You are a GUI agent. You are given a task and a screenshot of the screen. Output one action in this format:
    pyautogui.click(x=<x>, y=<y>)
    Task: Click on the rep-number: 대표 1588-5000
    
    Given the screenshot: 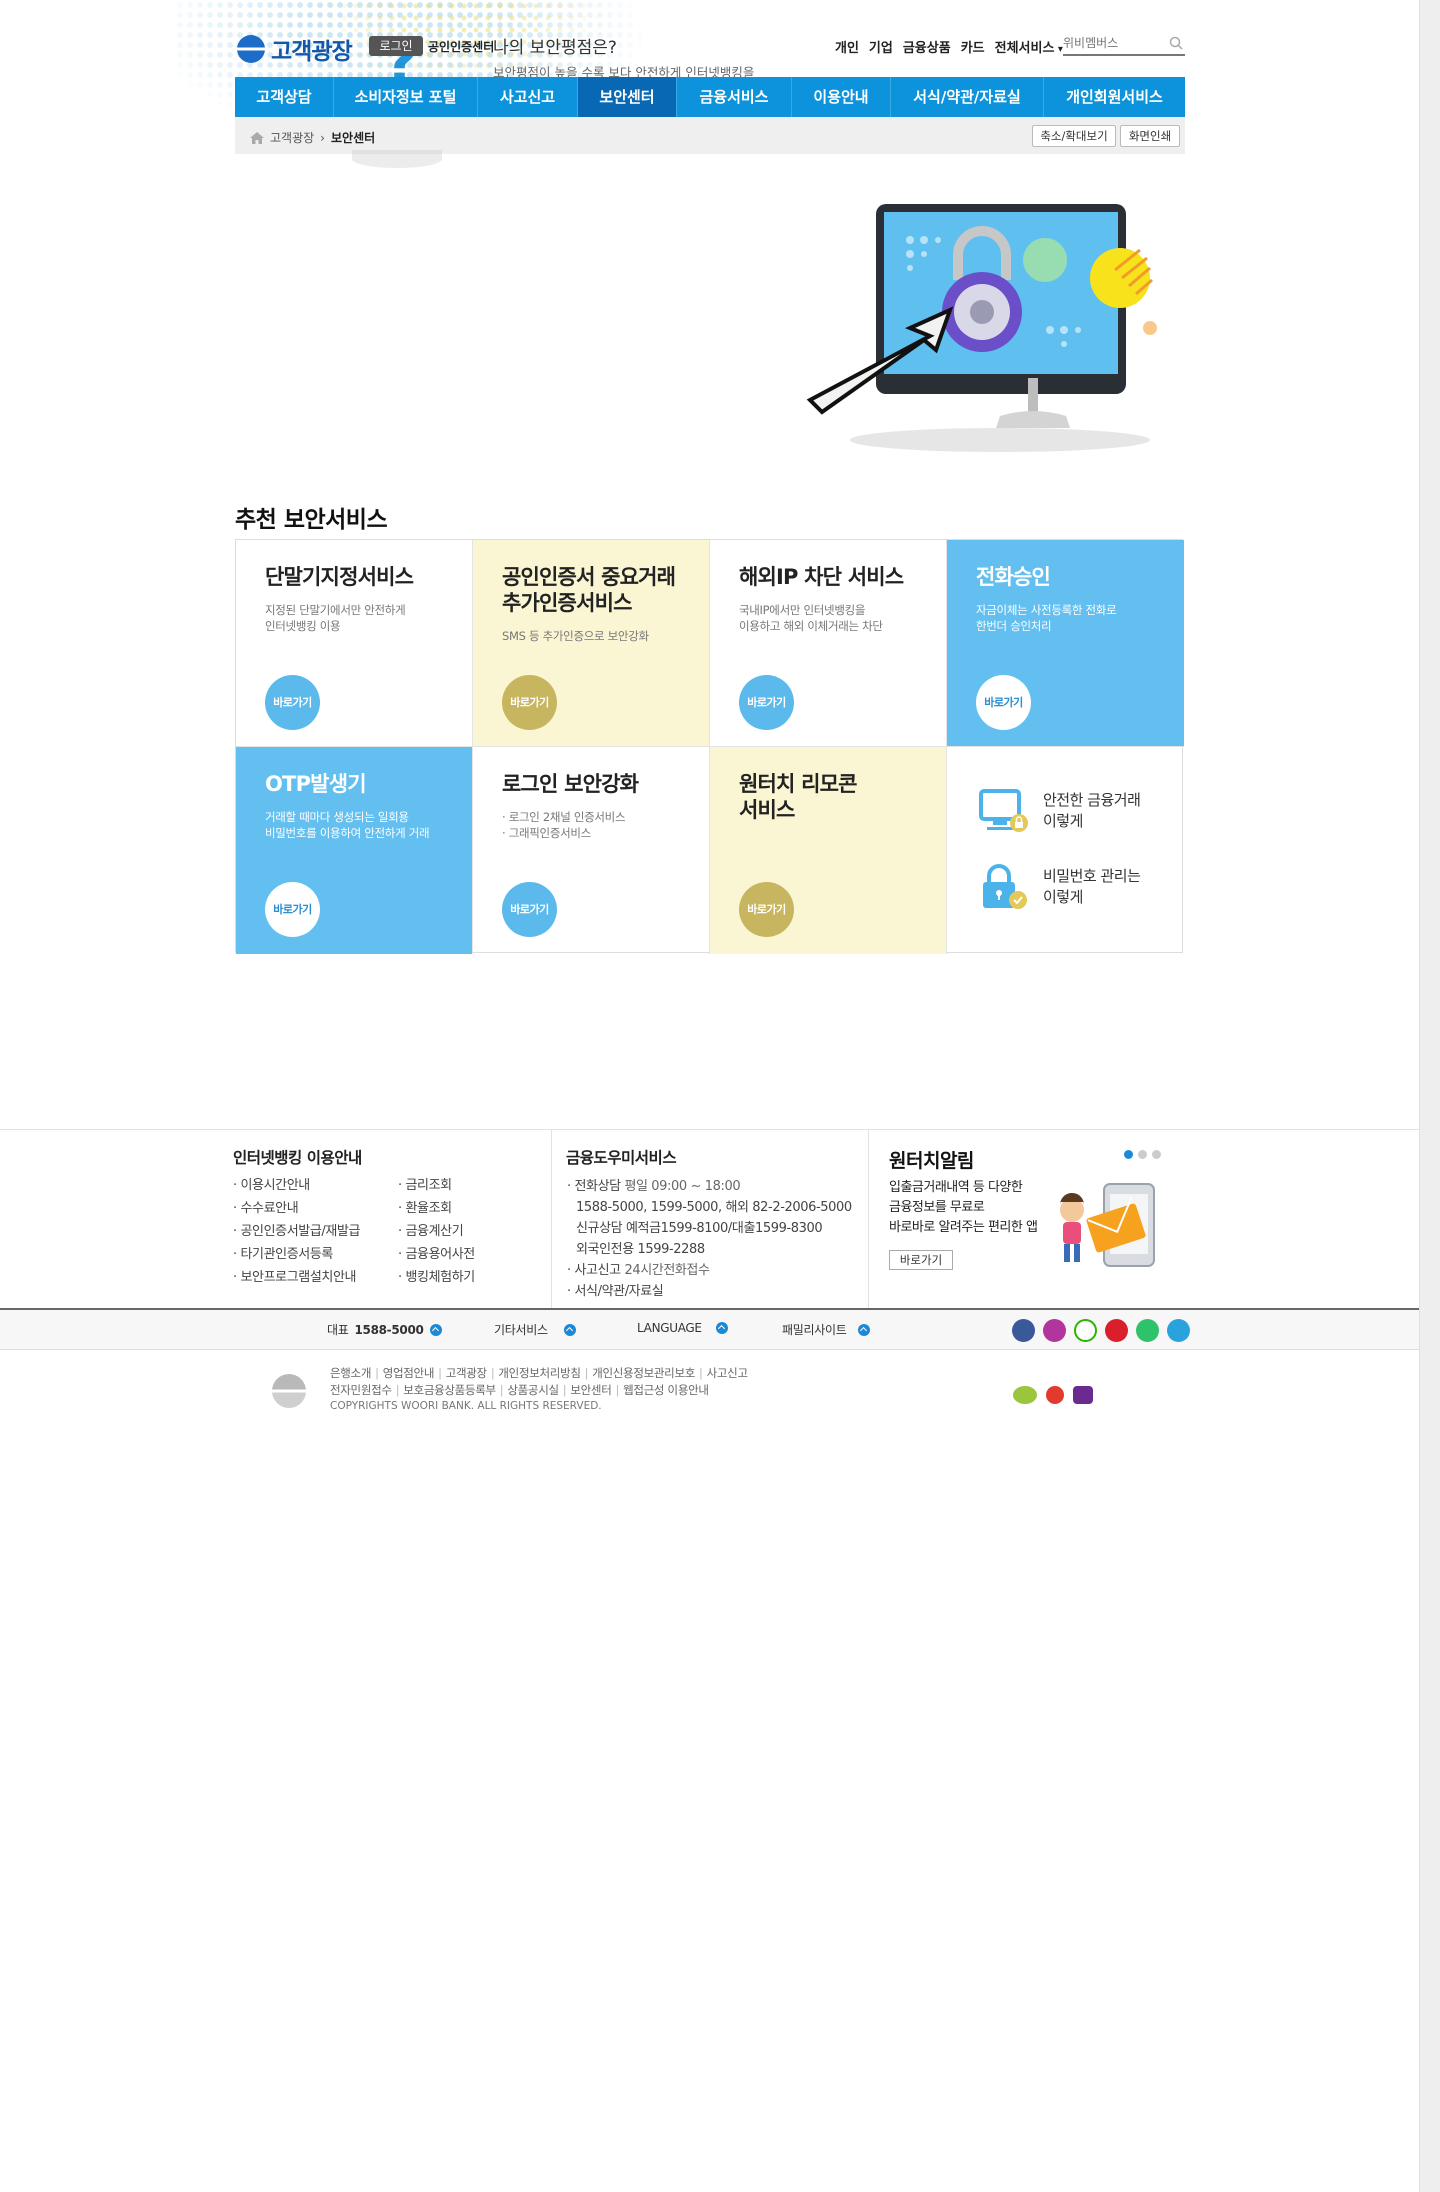 What is the action you would take?
    pyautogui.click(x=384, y=1329)
    